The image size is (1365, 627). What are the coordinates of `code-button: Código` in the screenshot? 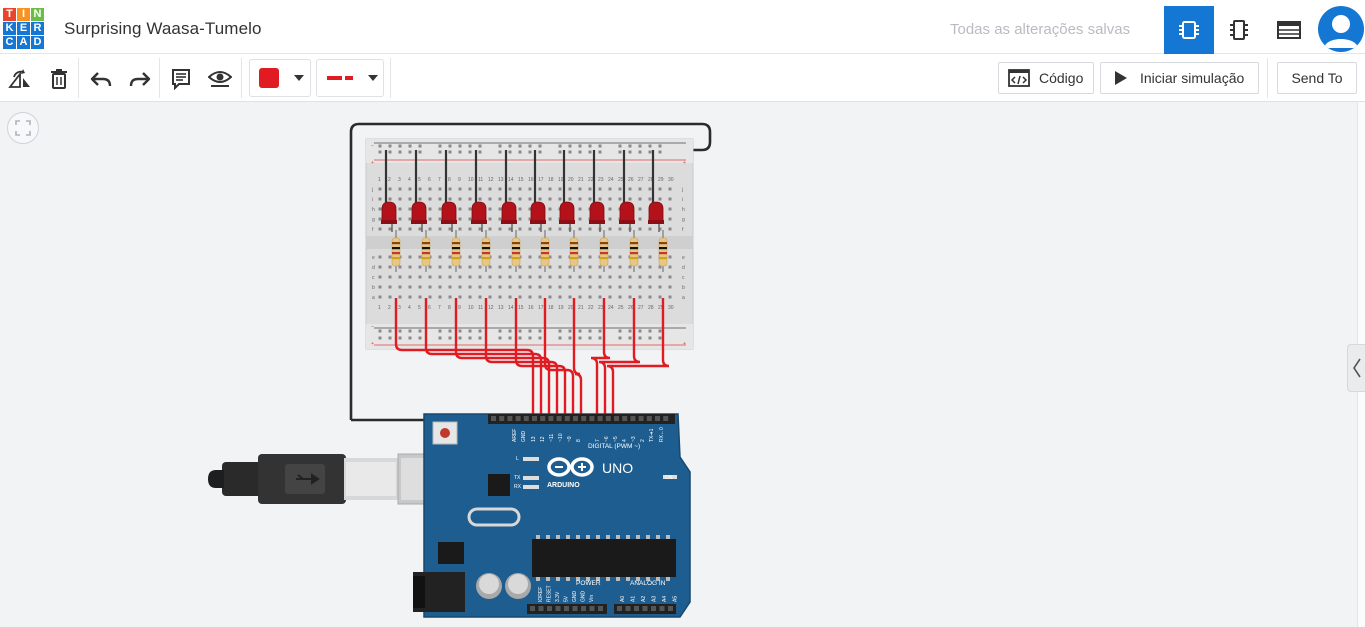 It's located at (1046, 78).